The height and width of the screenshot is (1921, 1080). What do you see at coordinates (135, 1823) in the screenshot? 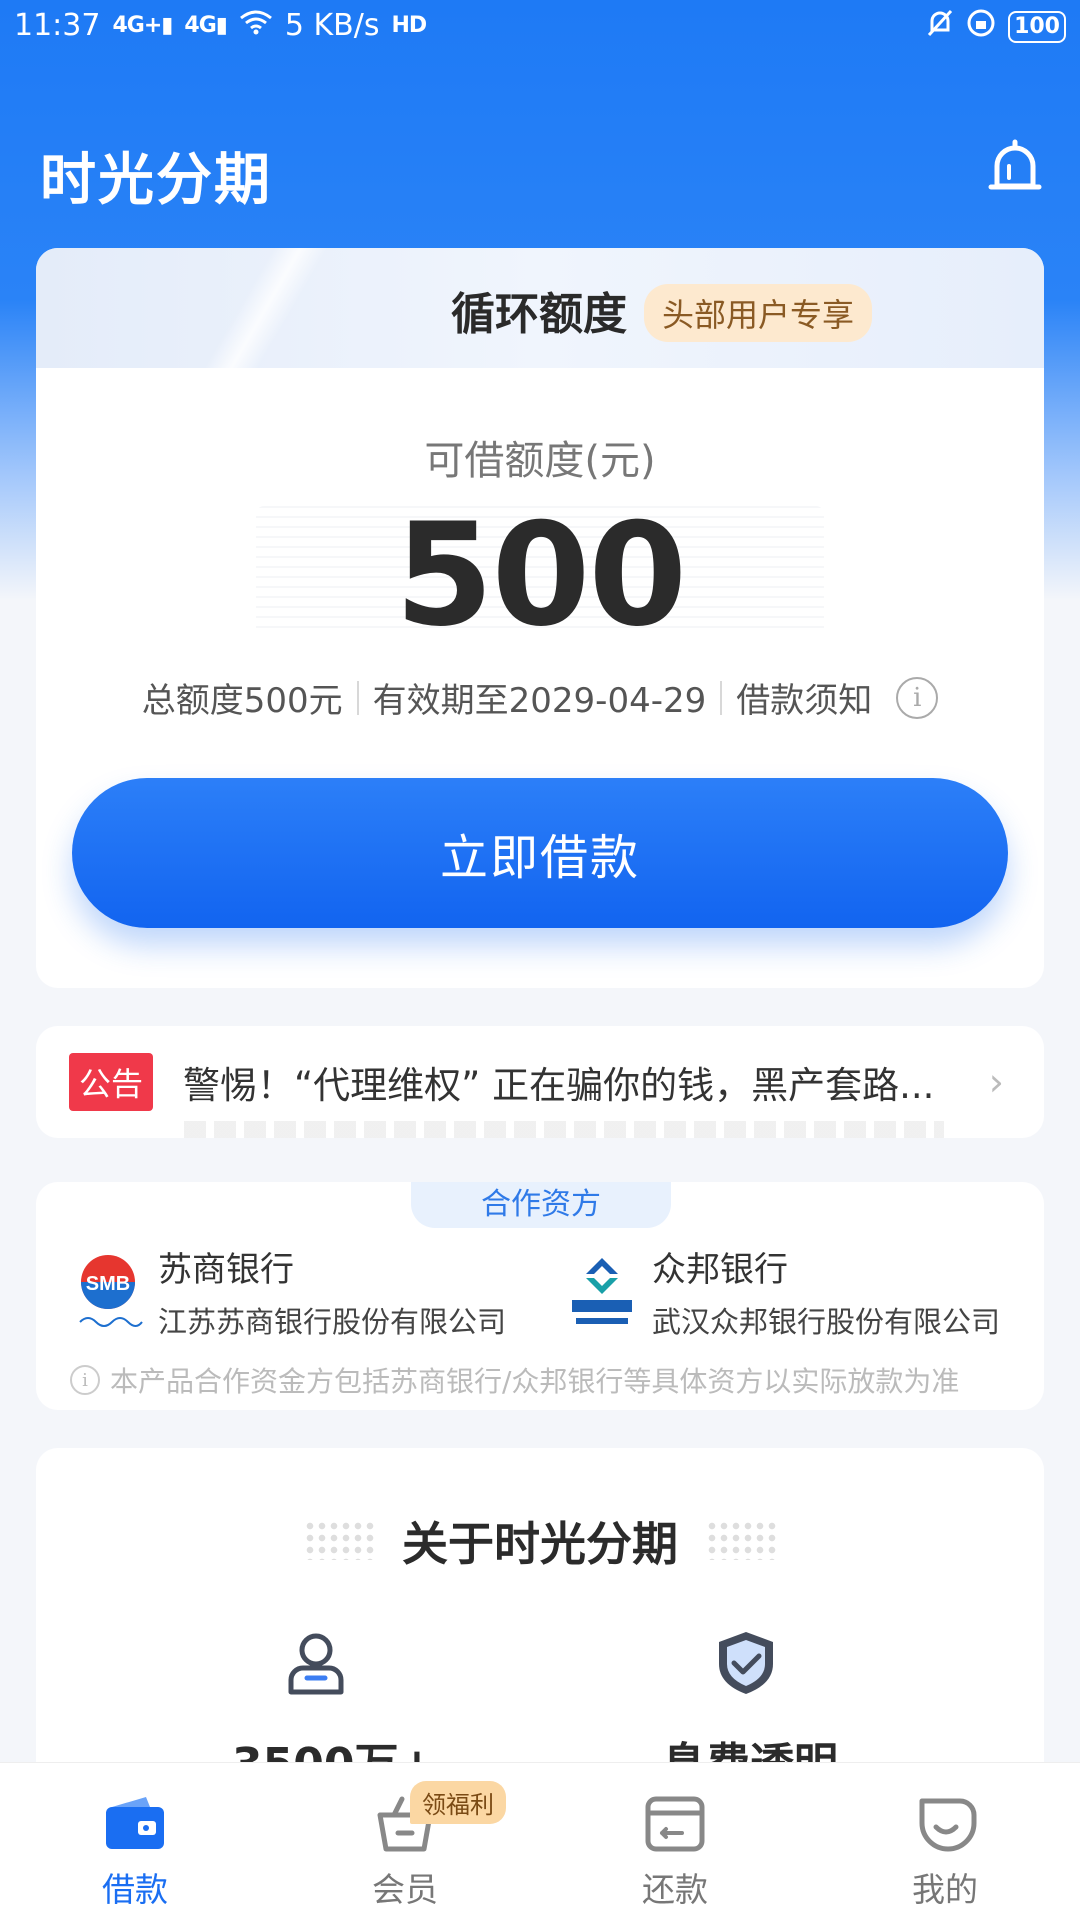
I see `wallet-icon` at bounding box center [135, 1823].